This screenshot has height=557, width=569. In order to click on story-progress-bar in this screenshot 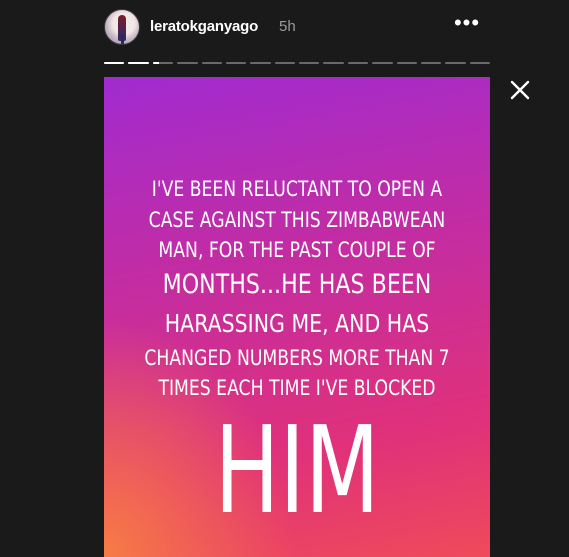, I will do `click(297, 63)`.